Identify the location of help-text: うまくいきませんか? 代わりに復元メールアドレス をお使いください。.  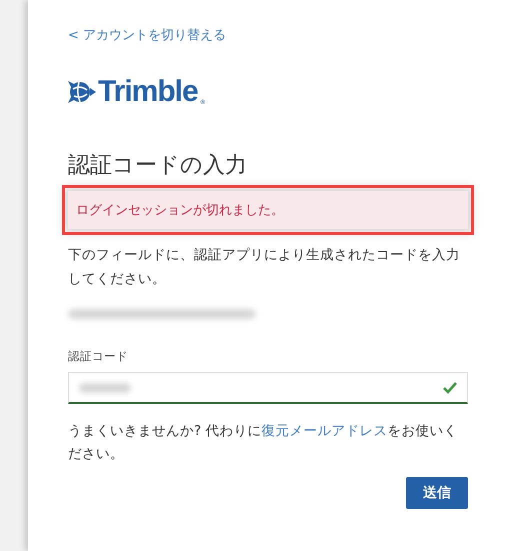
(263, 443).